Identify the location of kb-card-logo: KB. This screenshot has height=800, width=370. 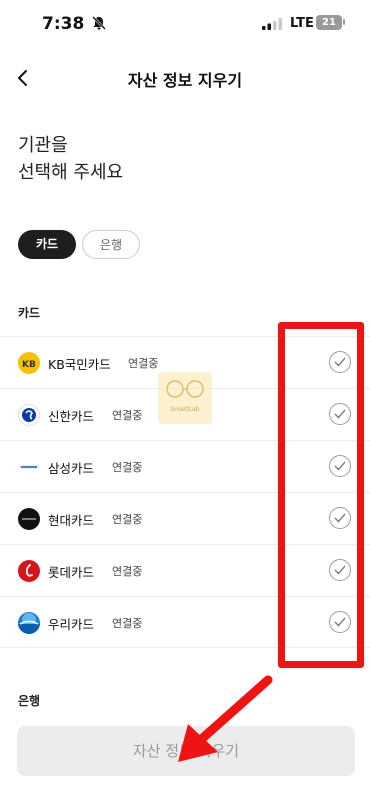
(29, 363).